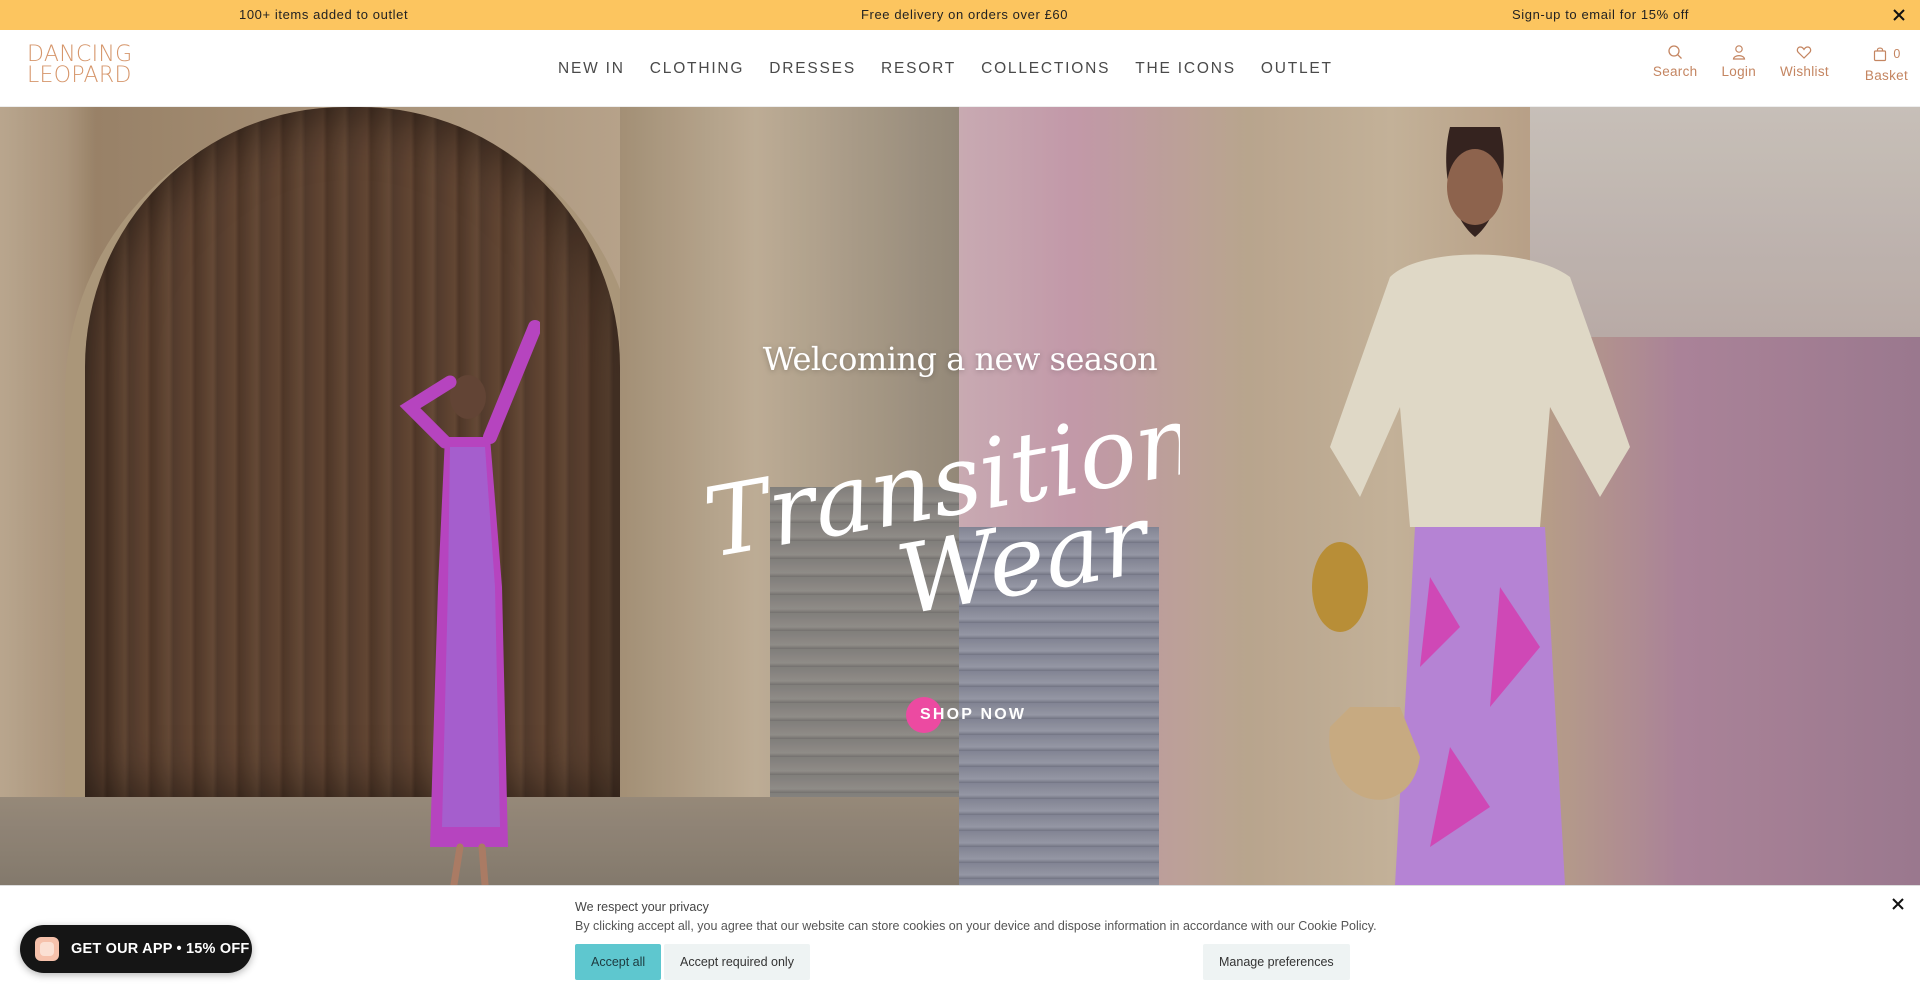 The height and width of the screenshot is (993, 1920). What do you see at coordinates (1675, 52) in the screenshot?
I see `search-icon` at bounding box center [1675, 52].